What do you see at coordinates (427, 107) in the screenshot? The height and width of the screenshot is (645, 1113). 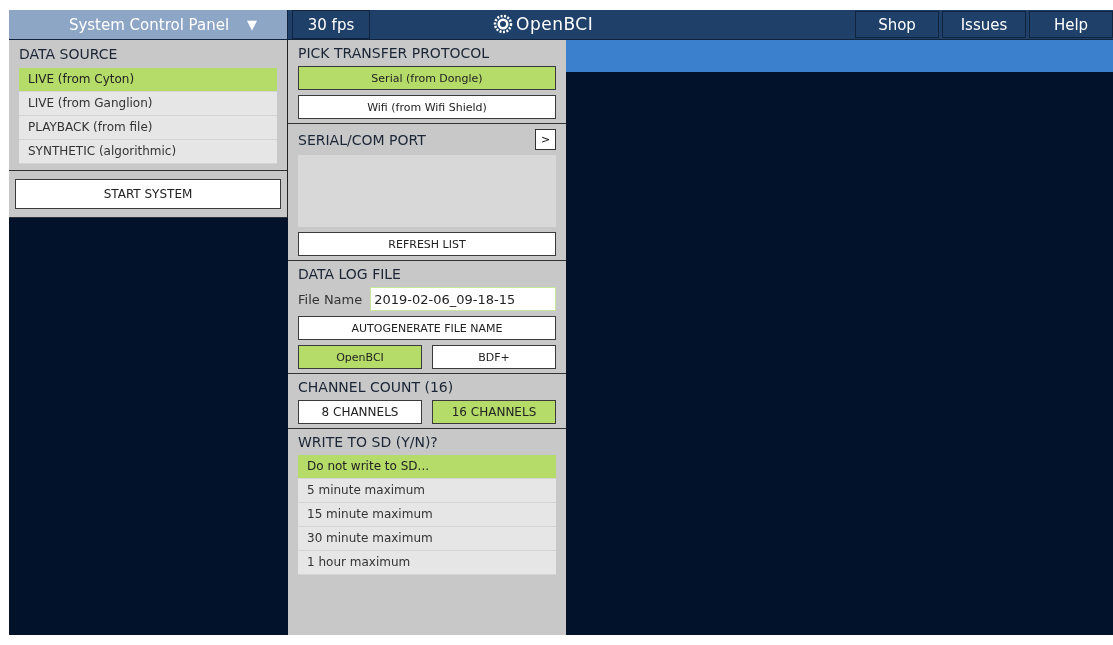 I see `protocol-option: Wifi (from Wifi Shield)` at bounding box center [427, 107].